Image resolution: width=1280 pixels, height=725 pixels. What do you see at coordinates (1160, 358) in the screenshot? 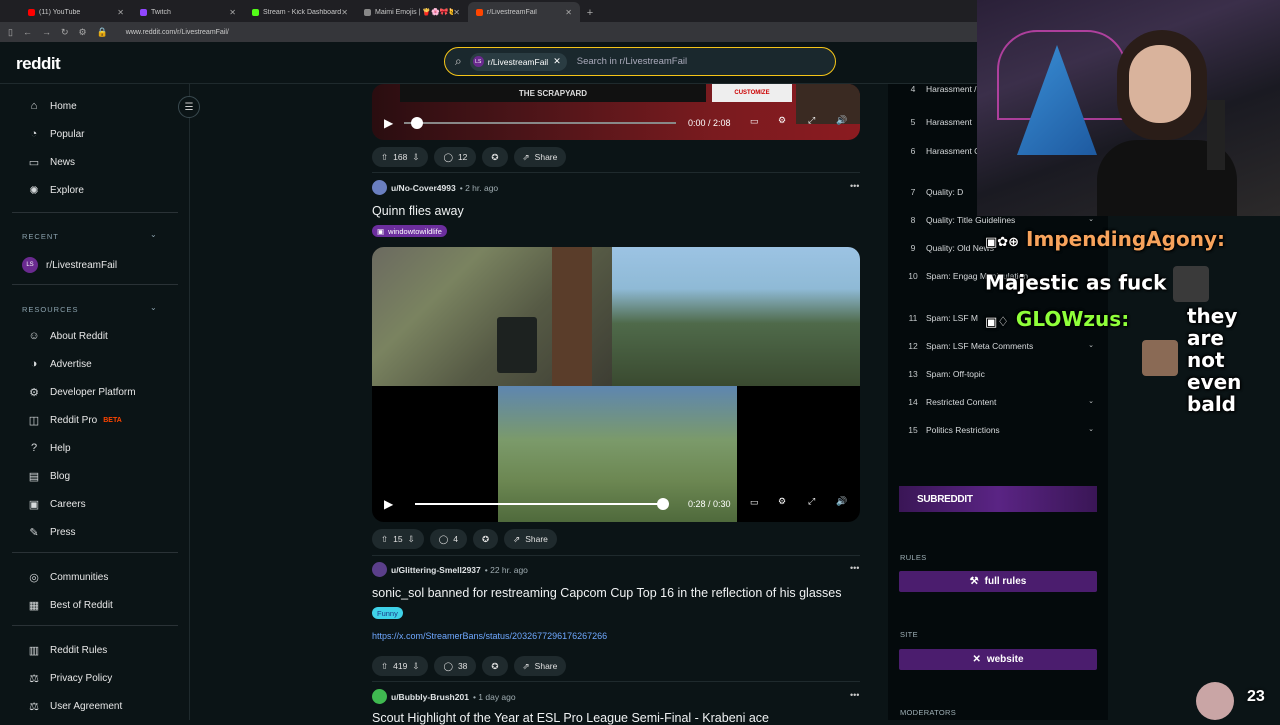
I see `emote-icon` at bounding box center [1160, 358].